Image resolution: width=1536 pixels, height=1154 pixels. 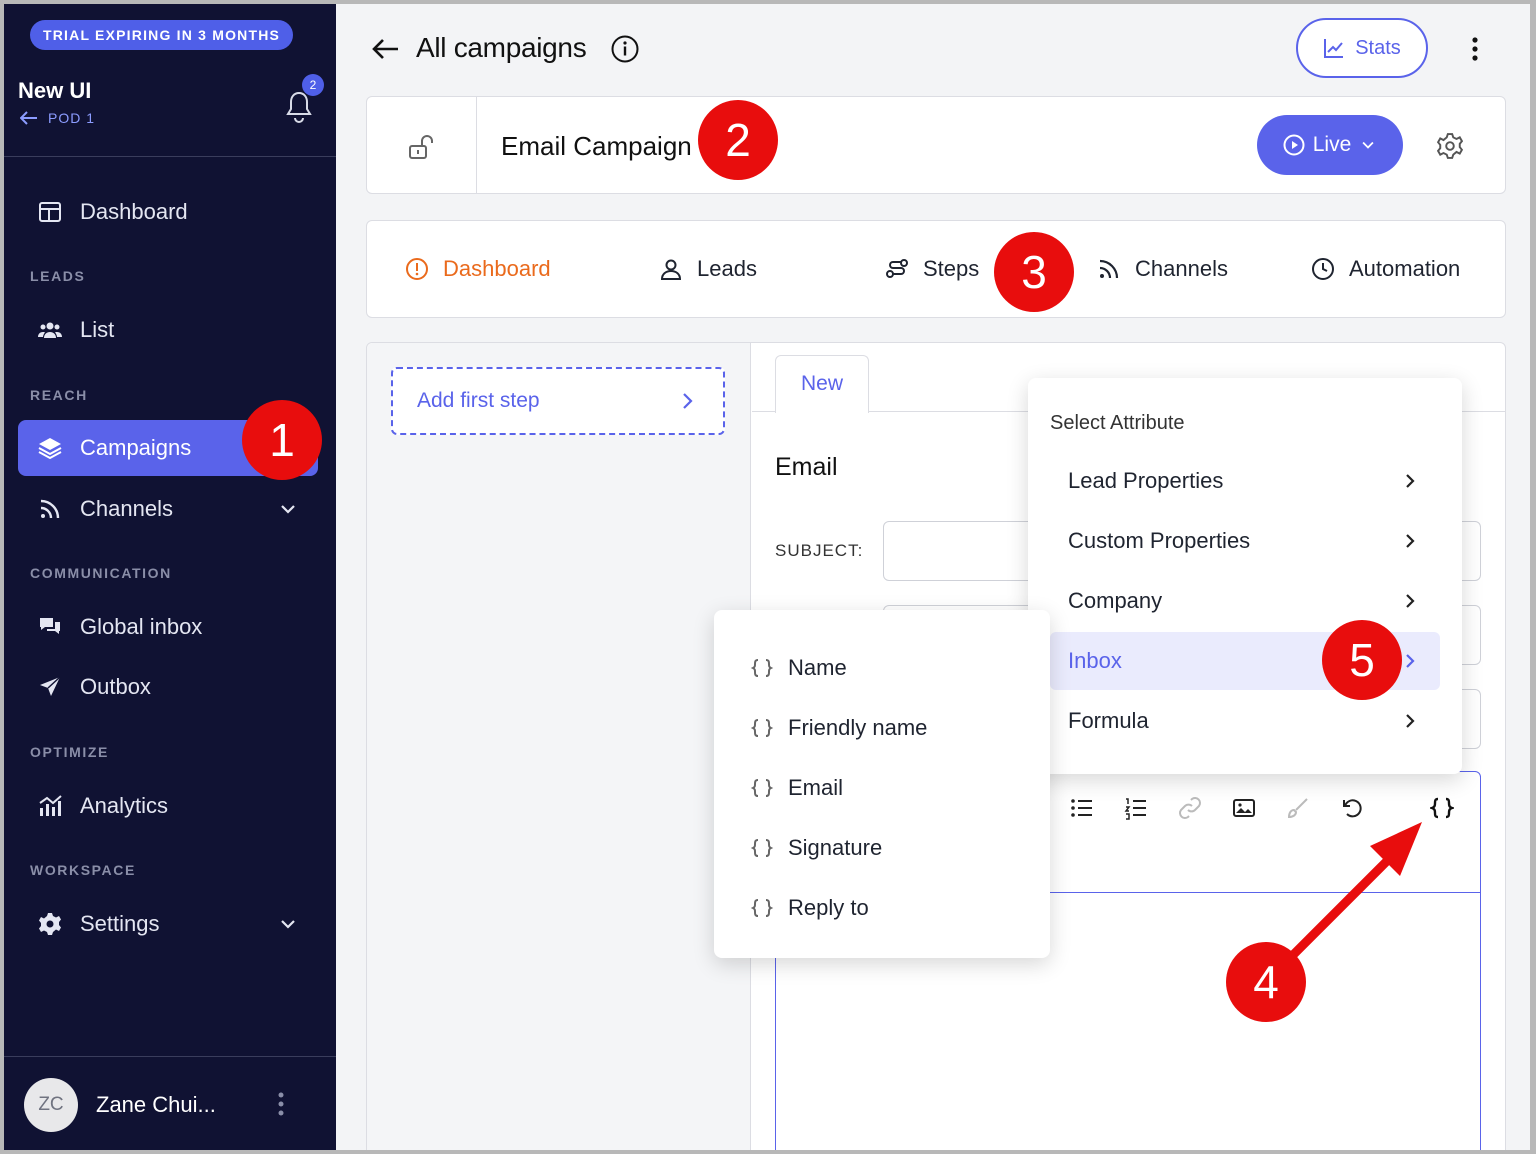 What do you see at coordinates (1095, 660) in the screenshot?
I see `attribute-item-label: Inbox` at bounding box center [1095, 660].